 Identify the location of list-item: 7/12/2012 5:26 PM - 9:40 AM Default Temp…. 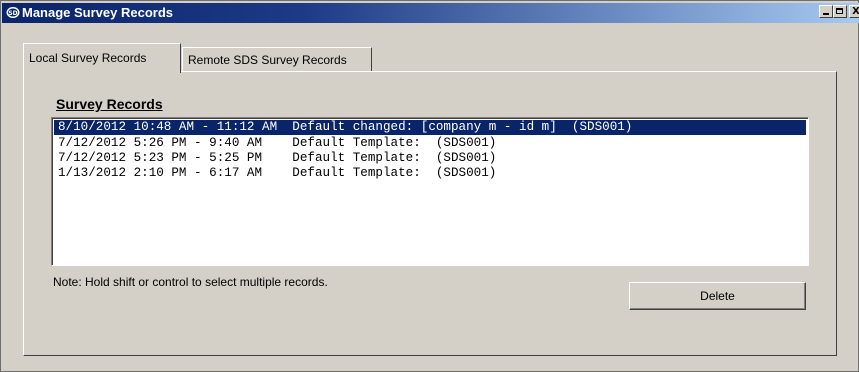
(430, 143).